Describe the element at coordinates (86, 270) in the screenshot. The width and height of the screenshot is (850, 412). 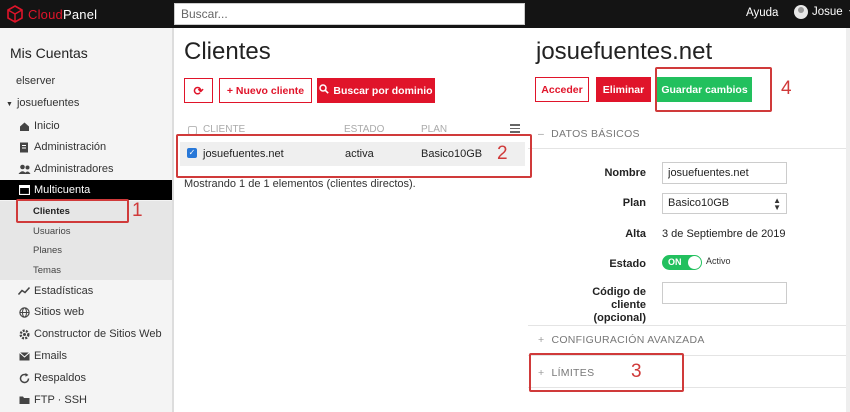
I see `sidebar-subitem-temas: Temas` at that location.